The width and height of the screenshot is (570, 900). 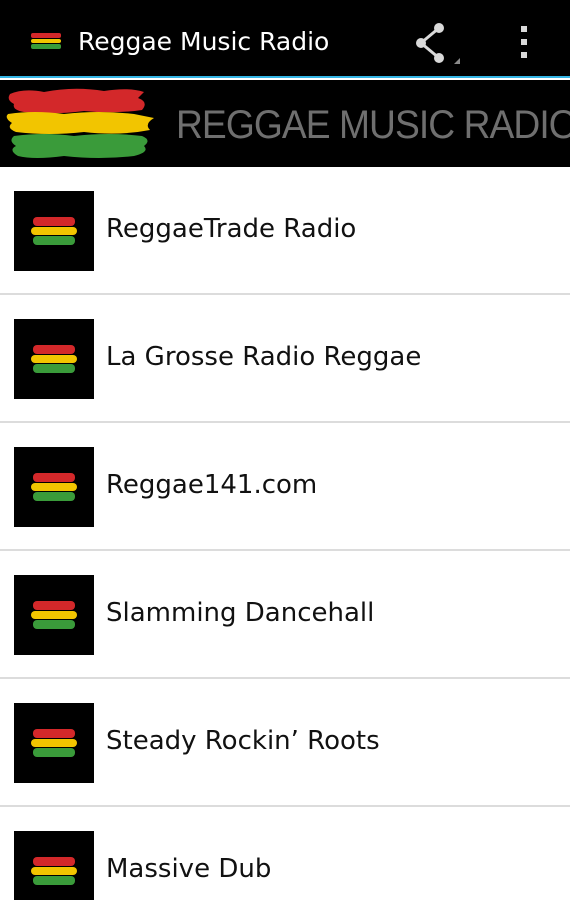 What do you see at coordinates (285, 853) in the screenshot?
I see `list-item: Massive Dub` at bounding box center [285, 853].